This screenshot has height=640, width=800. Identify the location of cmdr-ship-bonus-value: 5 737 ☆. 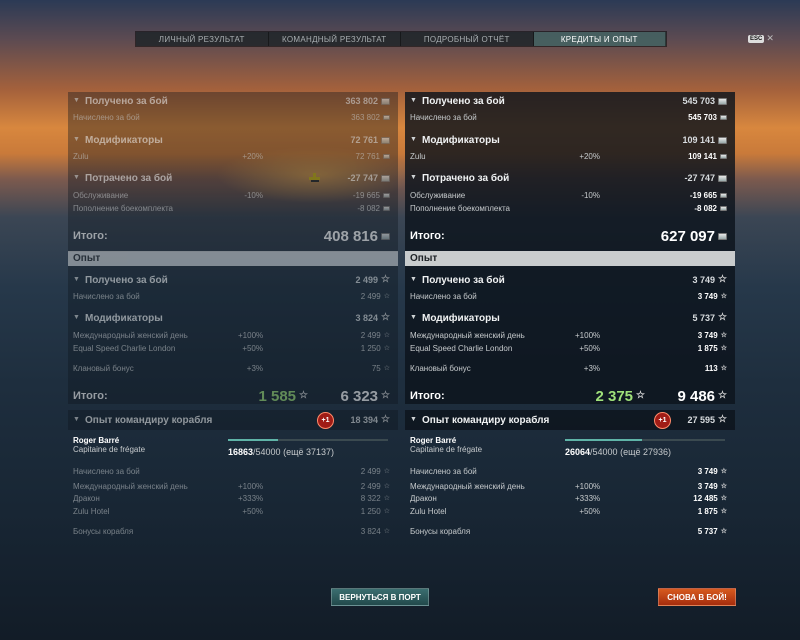
(712, 531).